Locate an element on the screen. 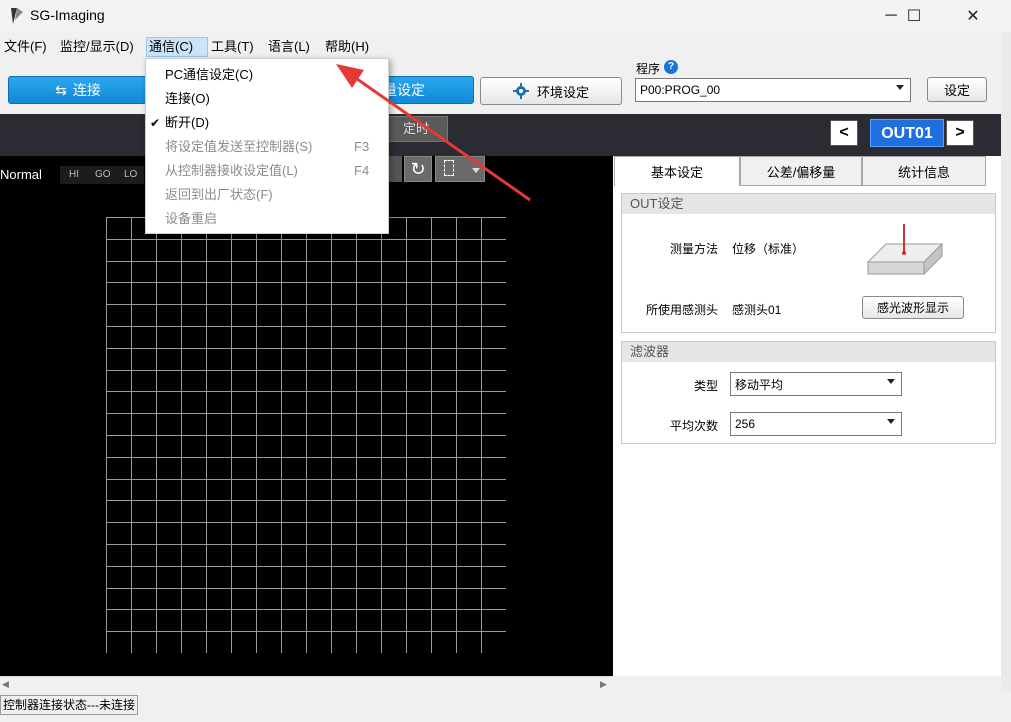 This screenshot has width=1011, height=722. horizontal-scrollbar: ◀ ▶ is located at coordinates (306, 684).